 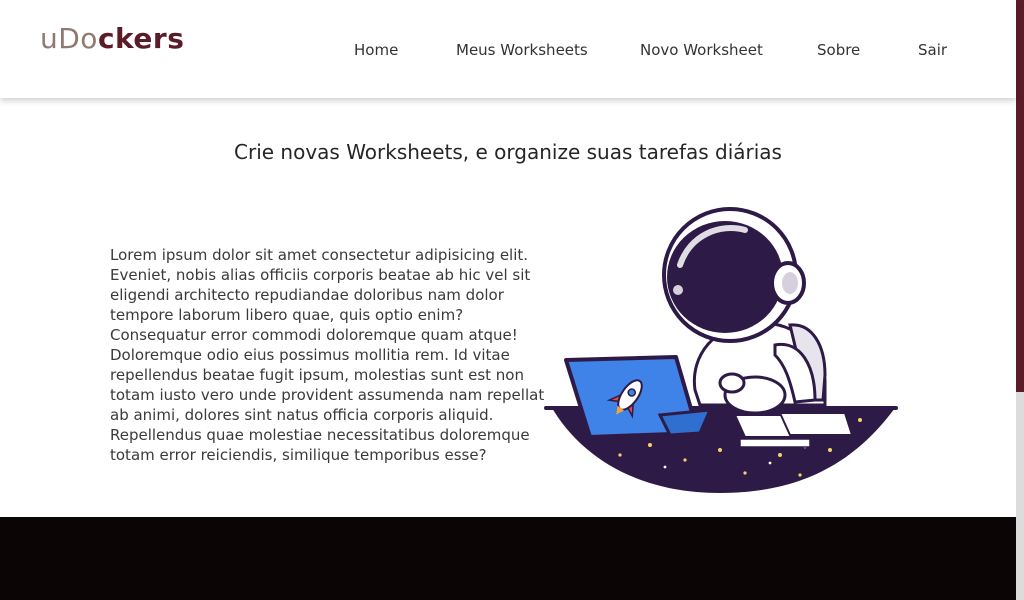 I want to click on nav-home: Home, so click(x=376, y=50).